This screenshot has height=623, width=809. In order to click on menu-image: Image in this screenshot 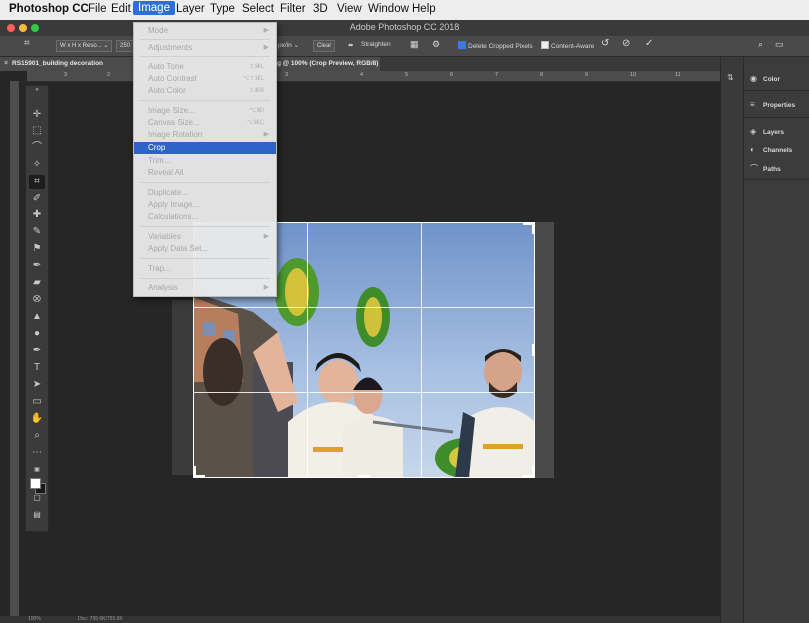, I will do `click(154, 8)`.